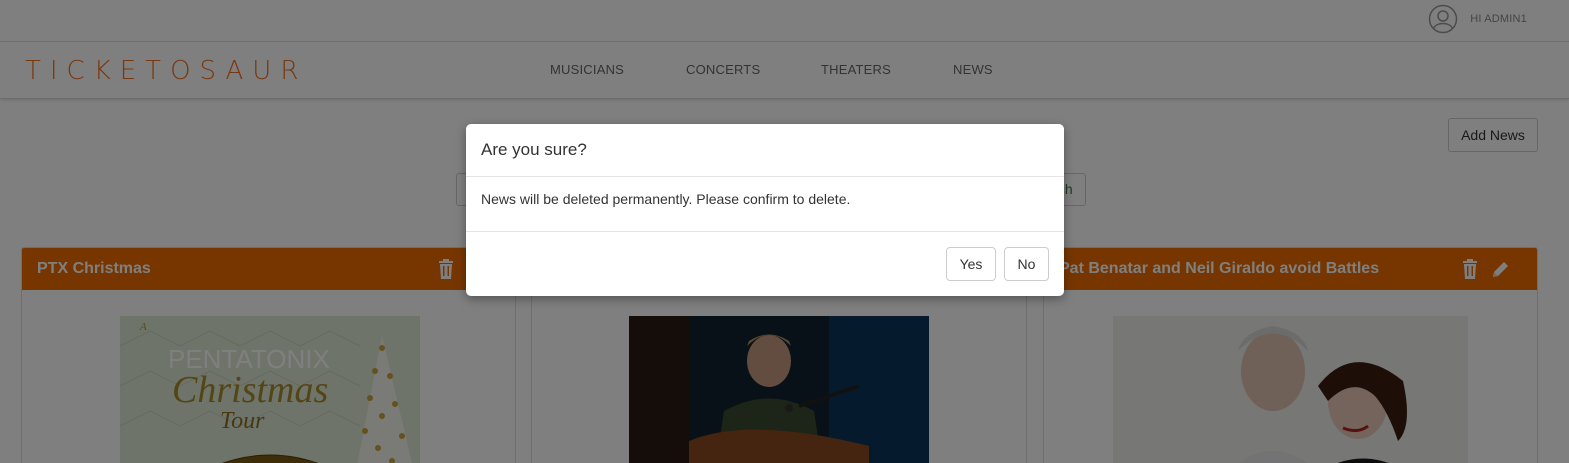 This screenshot has height=463, width=1569. What do you see at coordinates (1026, 264) in the screenshot?
I see `no-button: No` at bounding box center [1026, 264].